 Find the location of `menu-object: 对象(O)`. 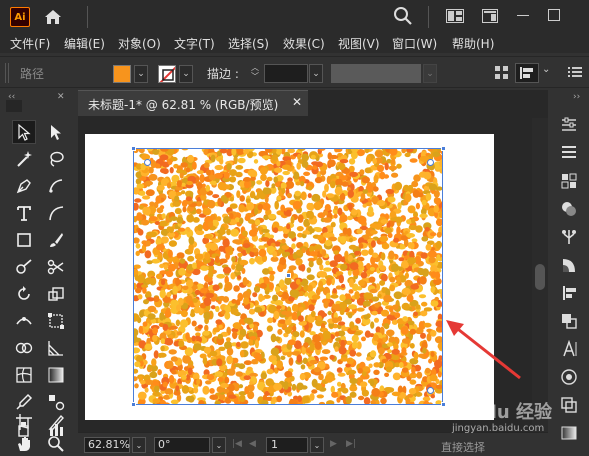

menu-object: 对象(O) is located at coordinates (139, 43).